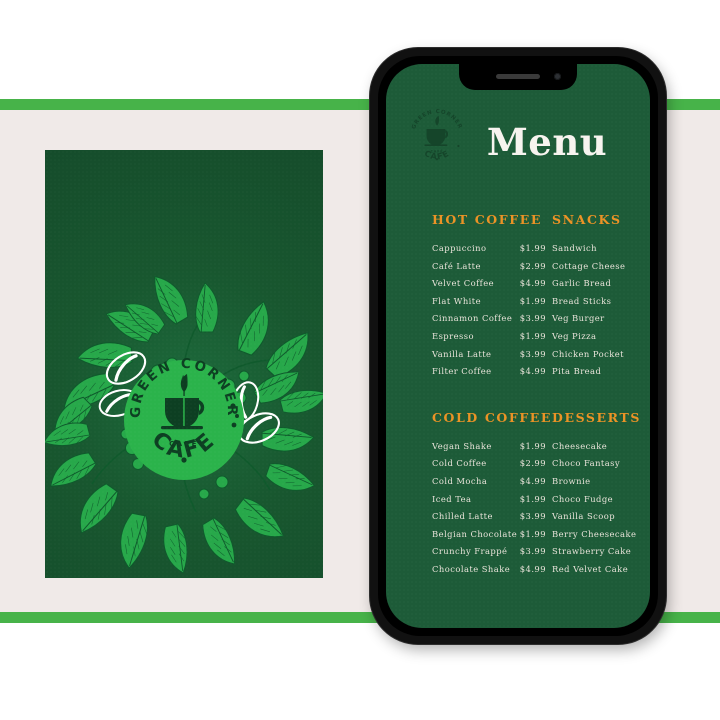 The height and width of the screenshot is (720, 720). I want to click on menu-item: Vanilla Scoop, so click(601, 517).